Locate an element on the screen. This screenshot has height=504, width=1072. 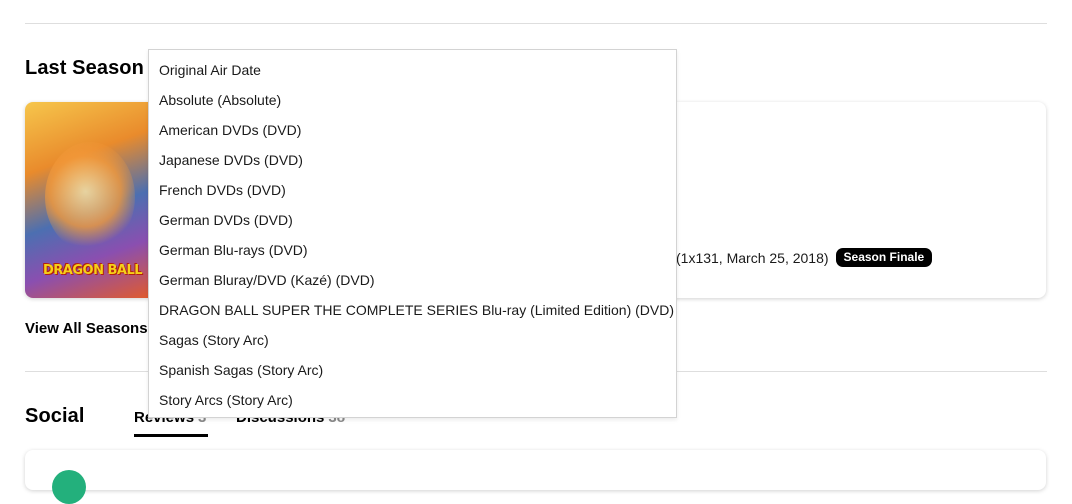
active-tab-indicator is located at coordinates (171, 435).